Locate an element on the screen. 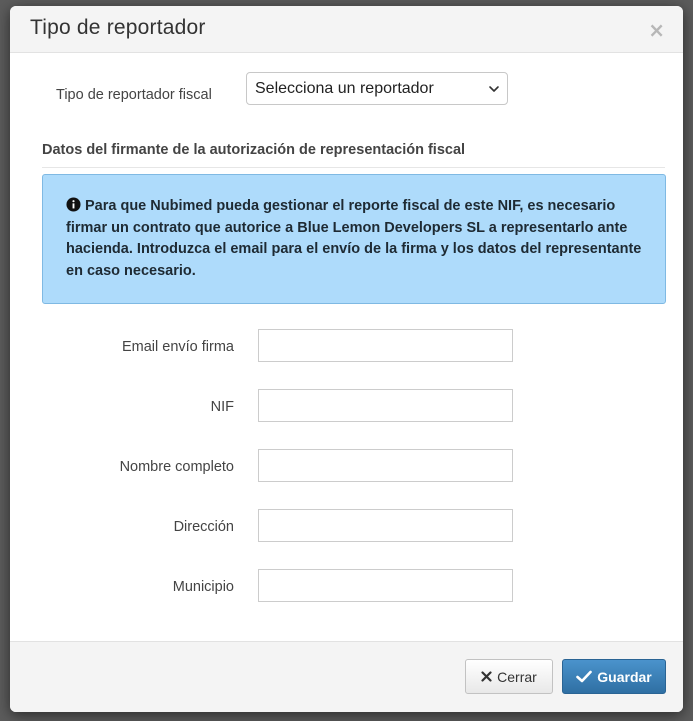  reporter-type-select: Selecciona un reportador is located at coordinates (377, 88).